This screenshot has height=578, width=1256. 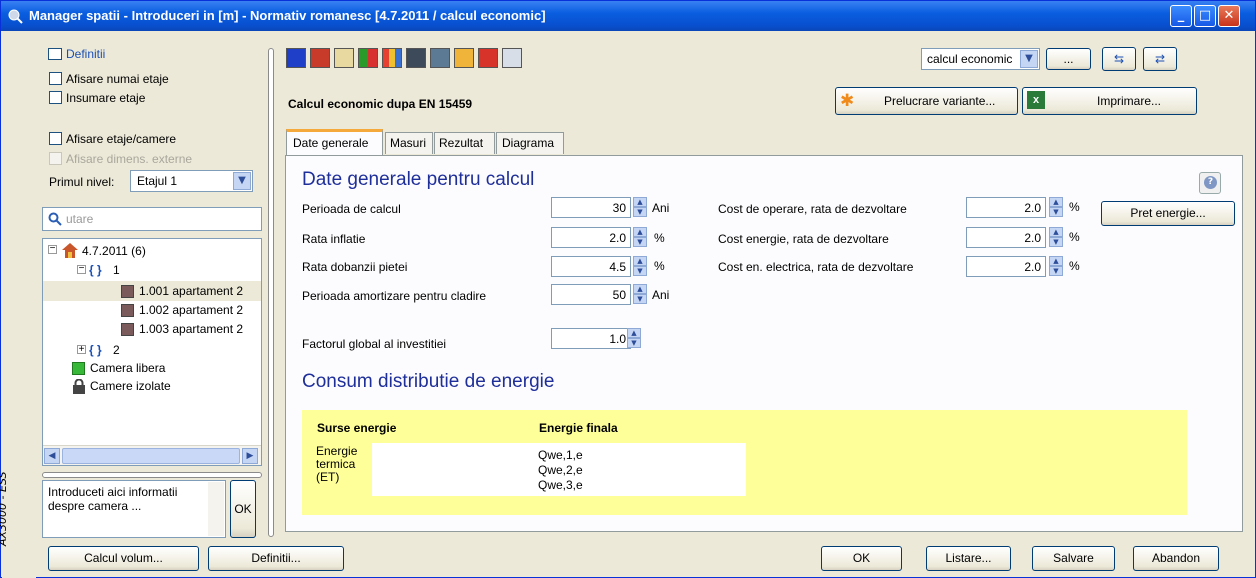 What do you see at coordinates (128, 368) in the screenshot?
I see `tree-label: Camera libera` at bounding box center [128, 368].